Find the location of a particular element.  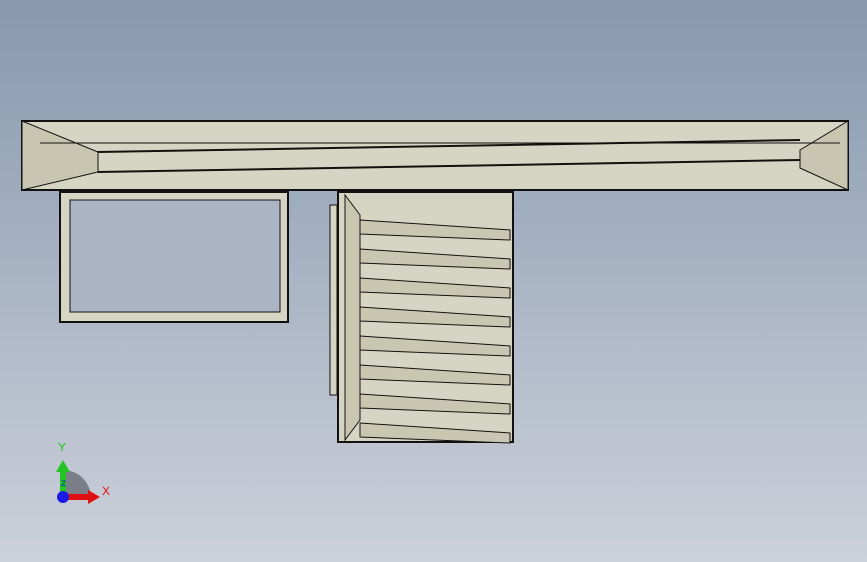

axis-label: Y is located at coordinates (62, 447).